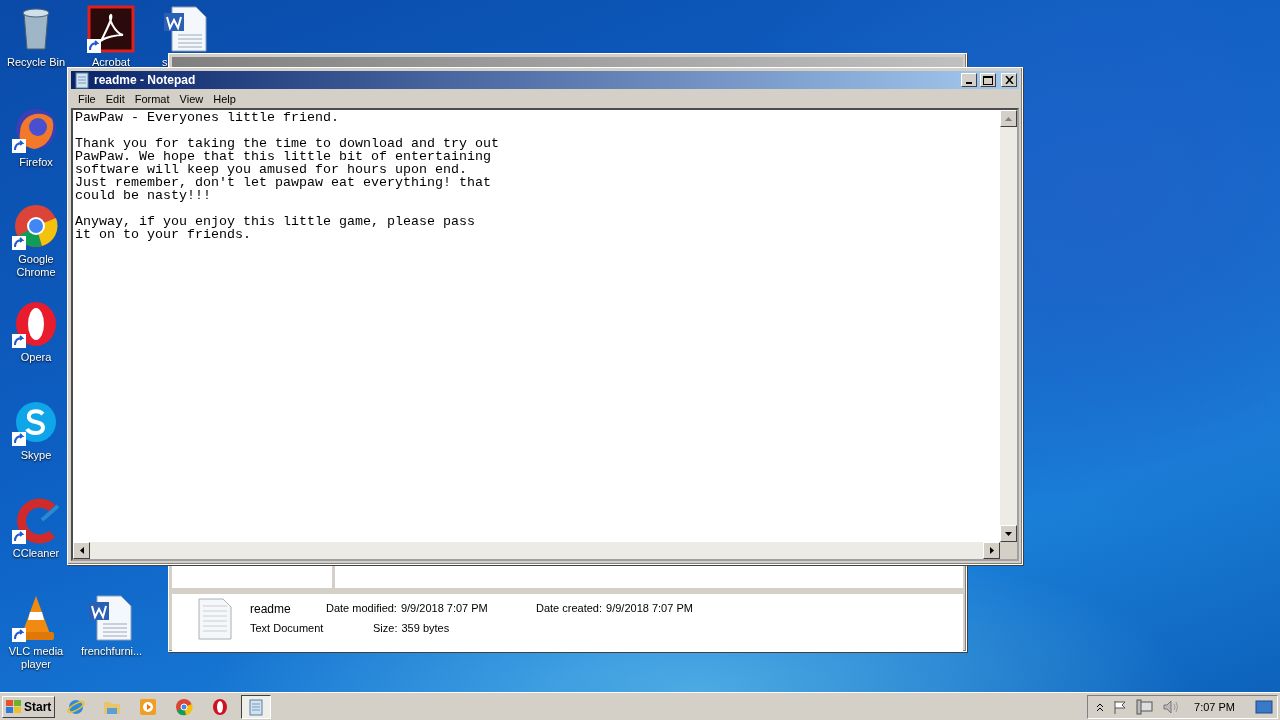  I want to click on desktop-icon-label: Recycle Bin, so click(36, 62).